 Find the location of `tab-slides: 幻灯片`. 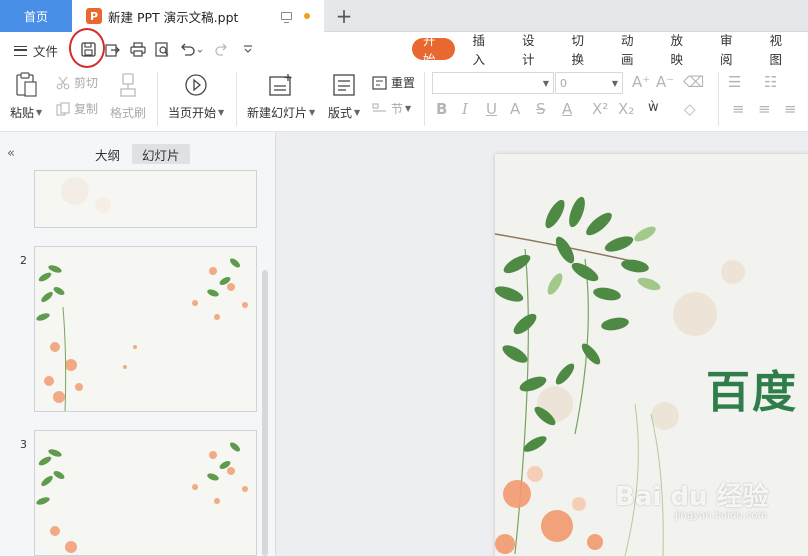

tab-slides: 幻灯片 is located at coordinates (161, 154).